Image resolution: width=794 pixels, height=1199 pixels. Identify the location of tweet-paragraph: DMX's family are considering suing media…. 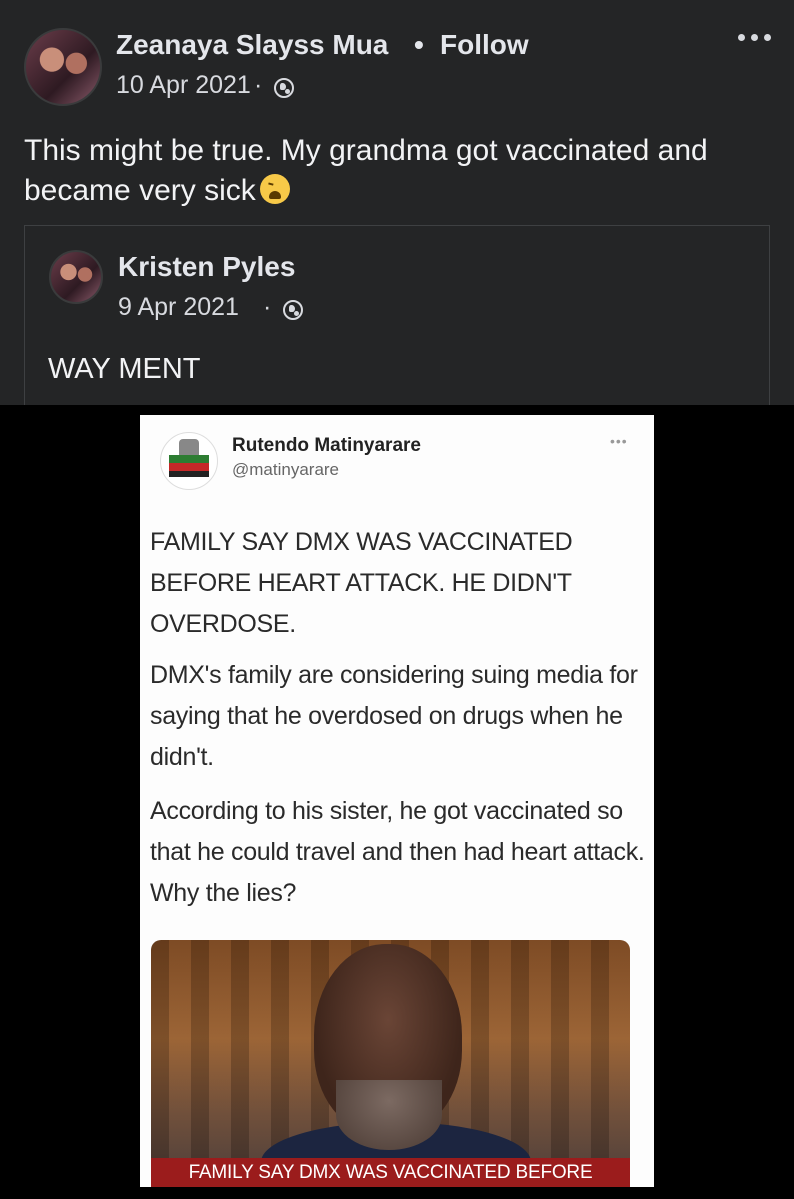
(394, 716).